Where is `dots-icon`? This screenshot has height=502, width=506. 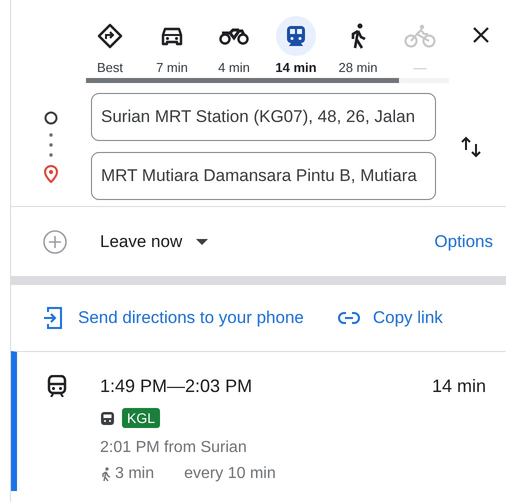 dots-icon is located at coordinates (51, 145).